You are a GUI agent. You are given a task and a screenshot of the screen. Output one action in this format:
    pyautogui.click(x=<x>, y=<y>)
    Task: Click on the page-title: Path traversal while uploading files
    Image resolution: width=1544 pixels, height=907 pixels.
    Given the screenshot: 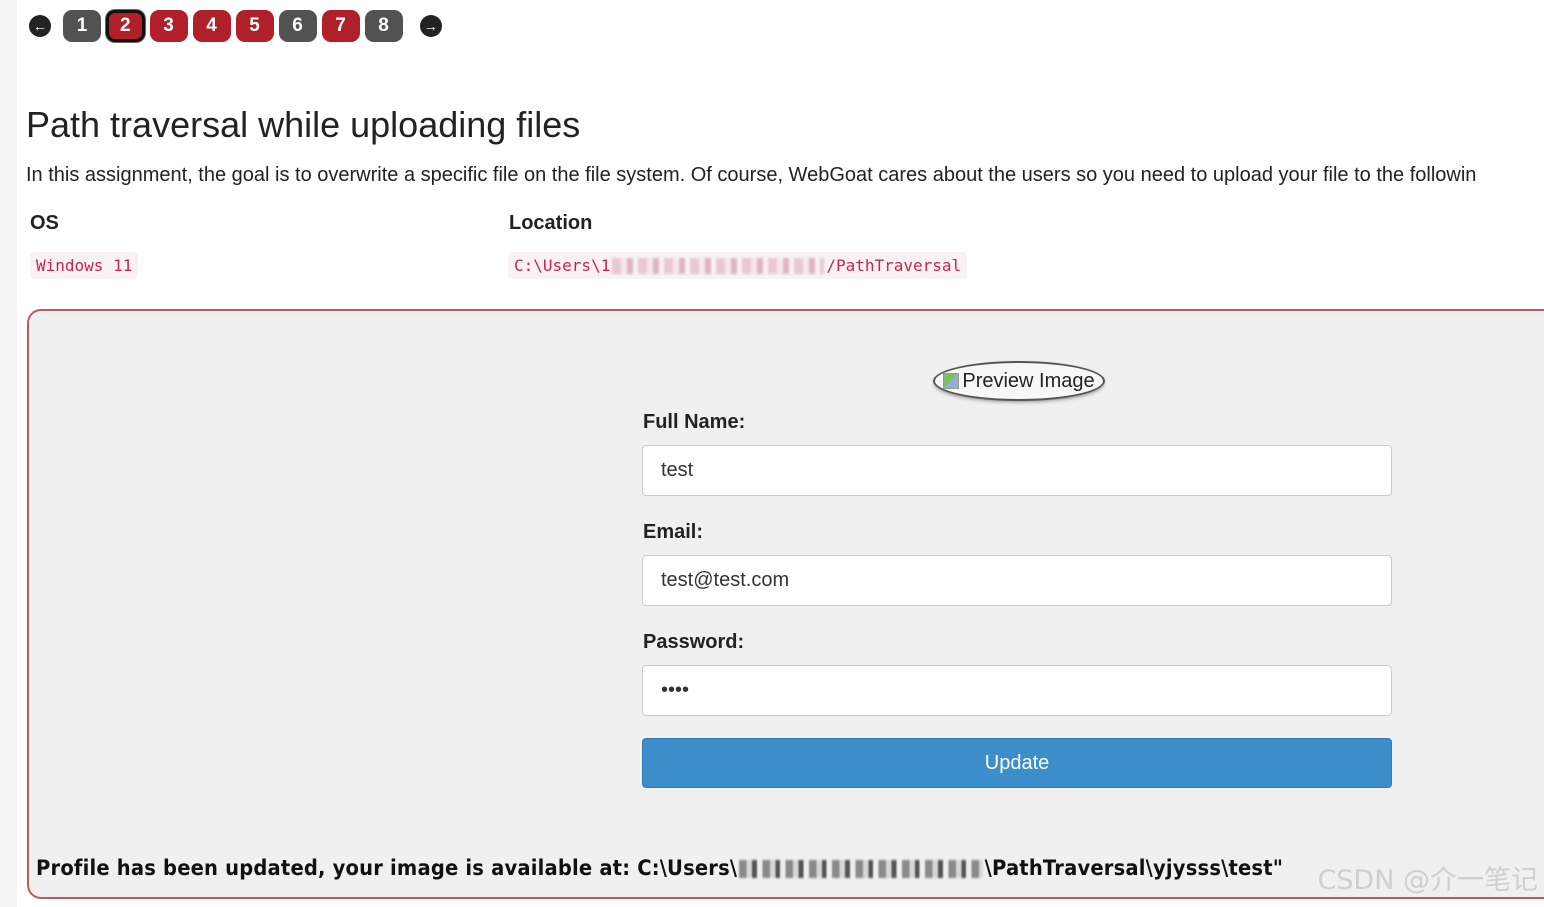 What is the action you would take?
    pyautogui.click(x=303, y=124)
    